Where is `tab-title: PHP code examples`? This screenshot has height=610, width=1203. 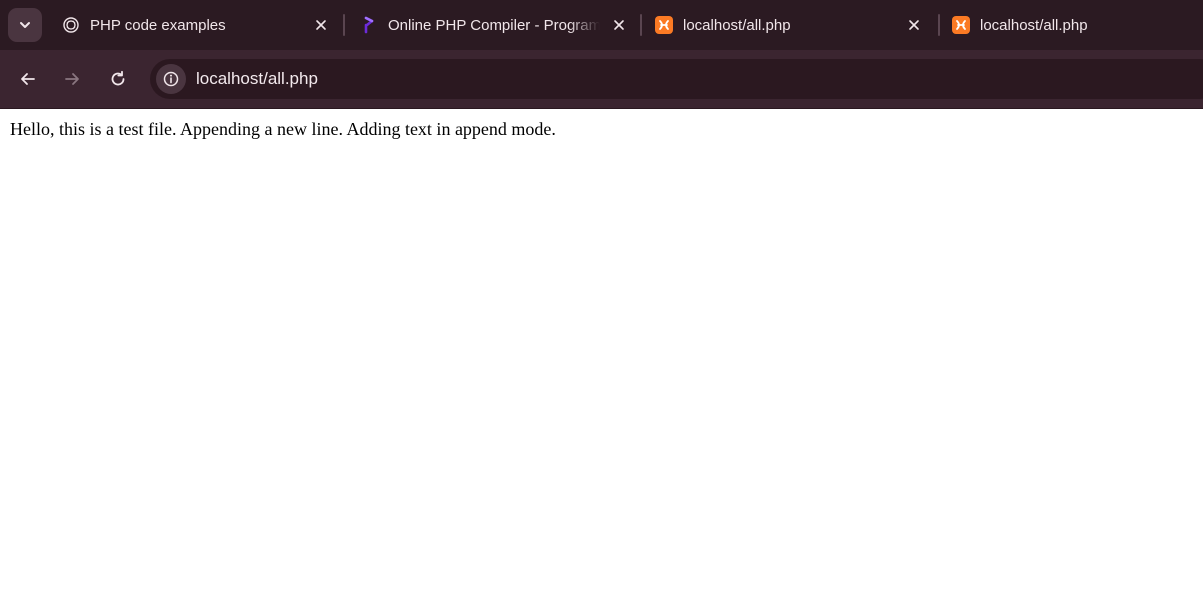
tab-title: PHP code examples is located at coordinates (158, 25).